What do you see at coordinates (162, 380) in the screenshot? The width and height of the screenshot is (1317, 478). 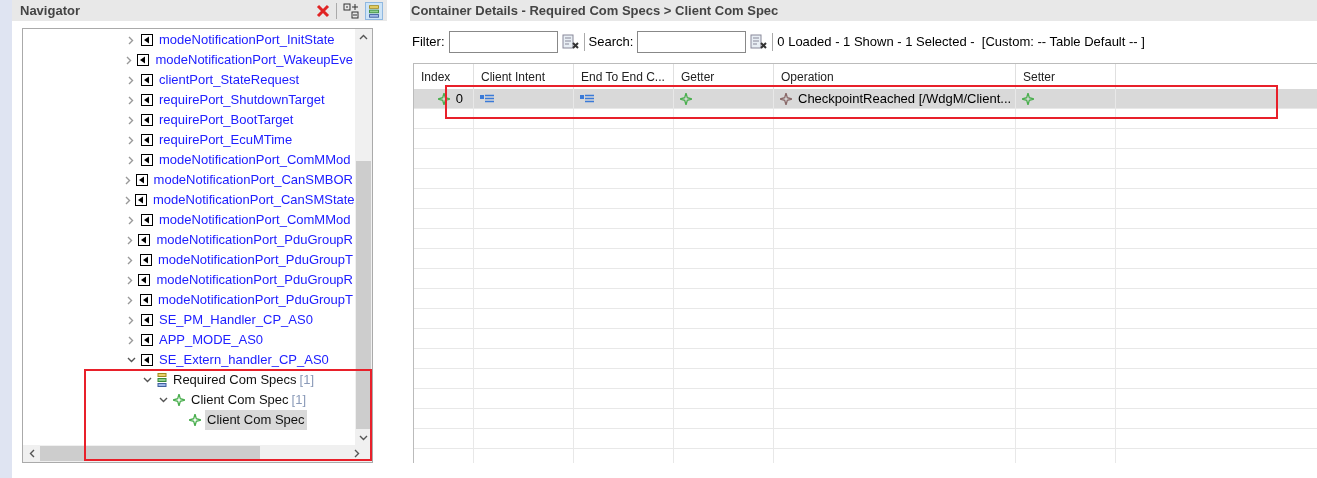 I see `stack-icon` at bounding box center [162, 380].